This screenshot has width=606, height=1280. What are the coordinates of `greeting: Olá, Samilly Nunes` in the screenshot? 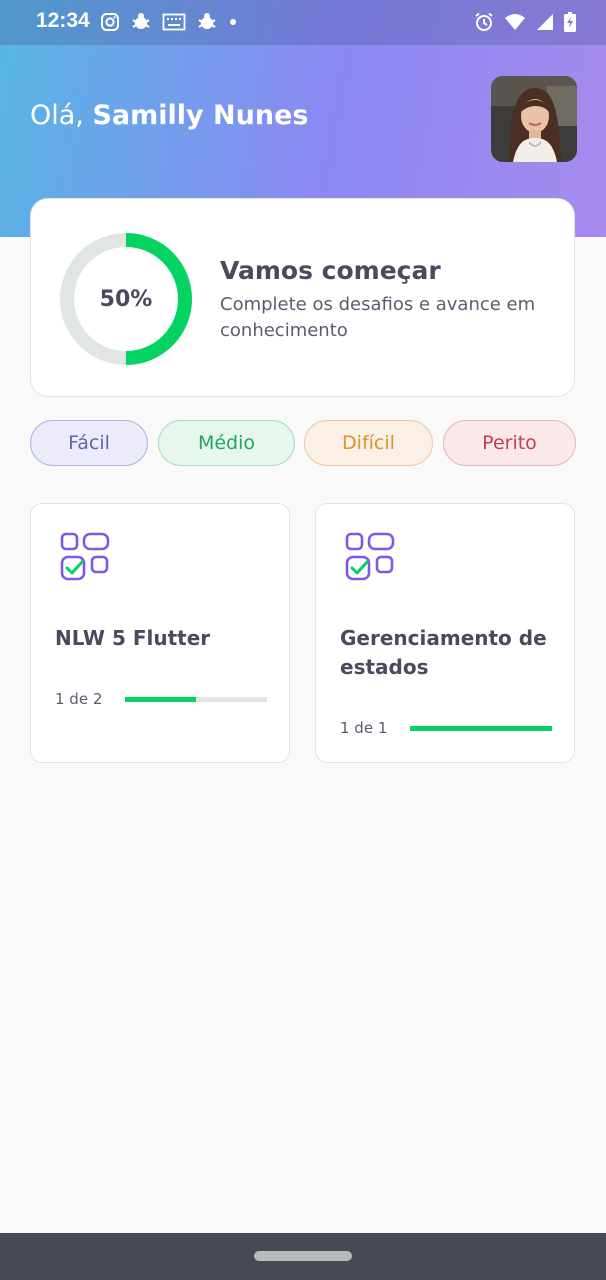 It's located at (169, 115).